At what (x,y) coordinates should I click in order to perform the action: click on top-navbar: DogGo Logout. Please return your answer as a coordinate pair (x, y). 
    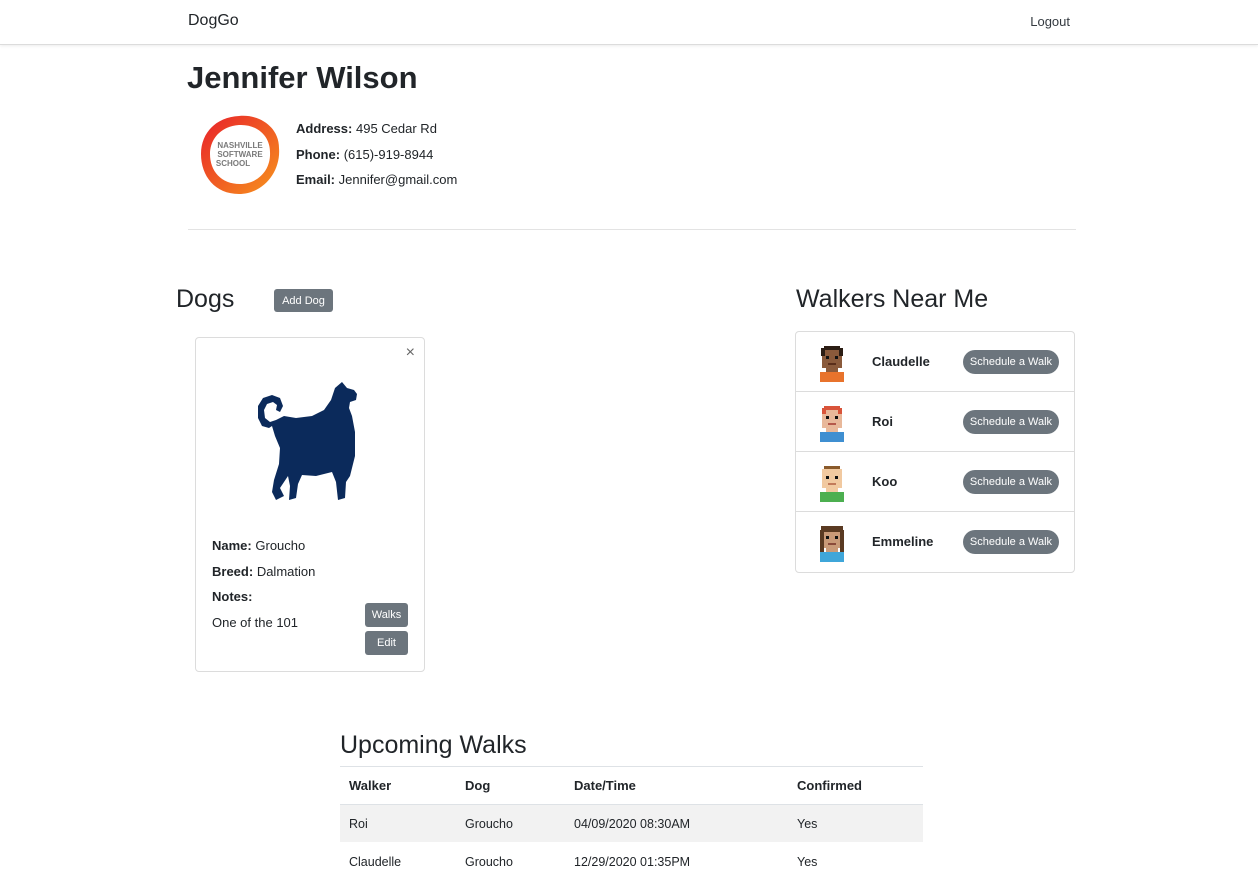
    Looking at the image, I should click on (629, 22).